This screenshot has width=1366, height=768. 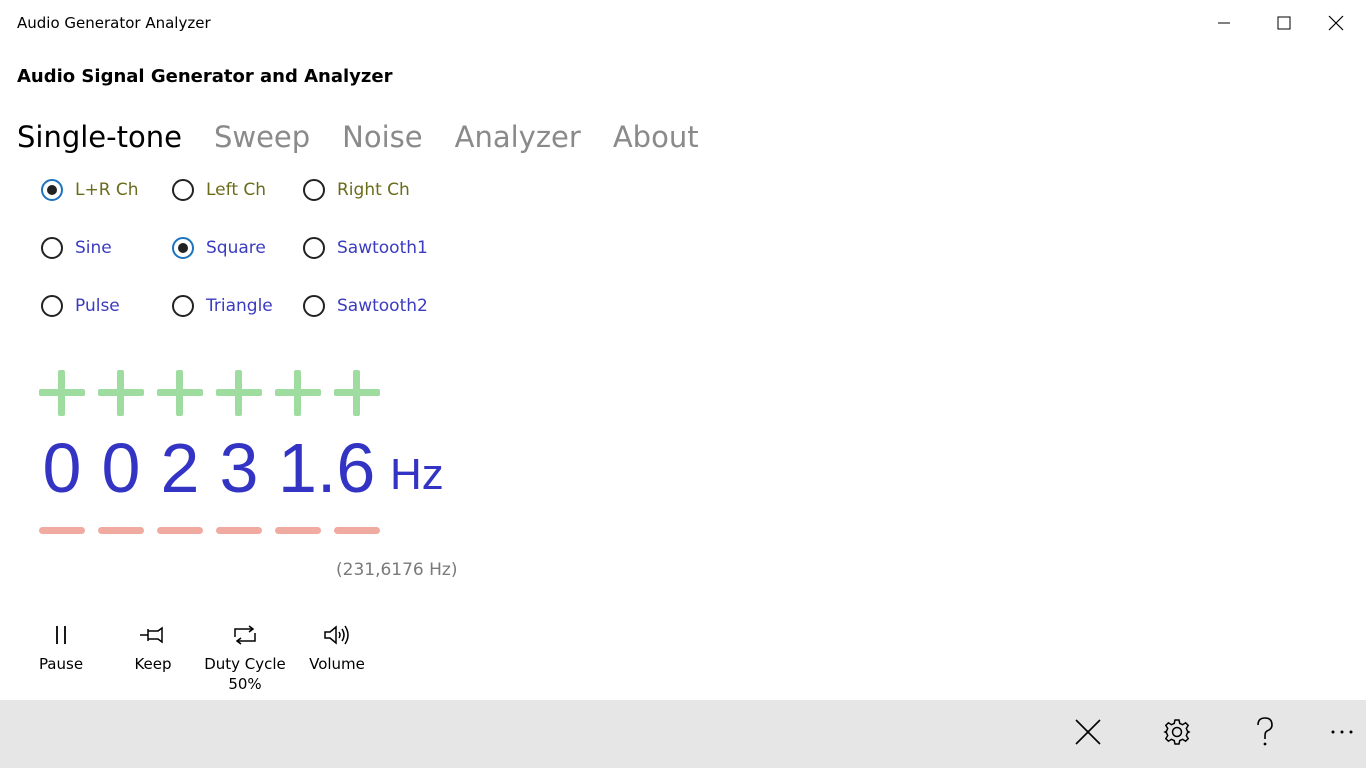 What do you see at coordinates (262, 137) in the screenshot?
I see `tab-sweep: Sweep` at bounding box center [262, 137].